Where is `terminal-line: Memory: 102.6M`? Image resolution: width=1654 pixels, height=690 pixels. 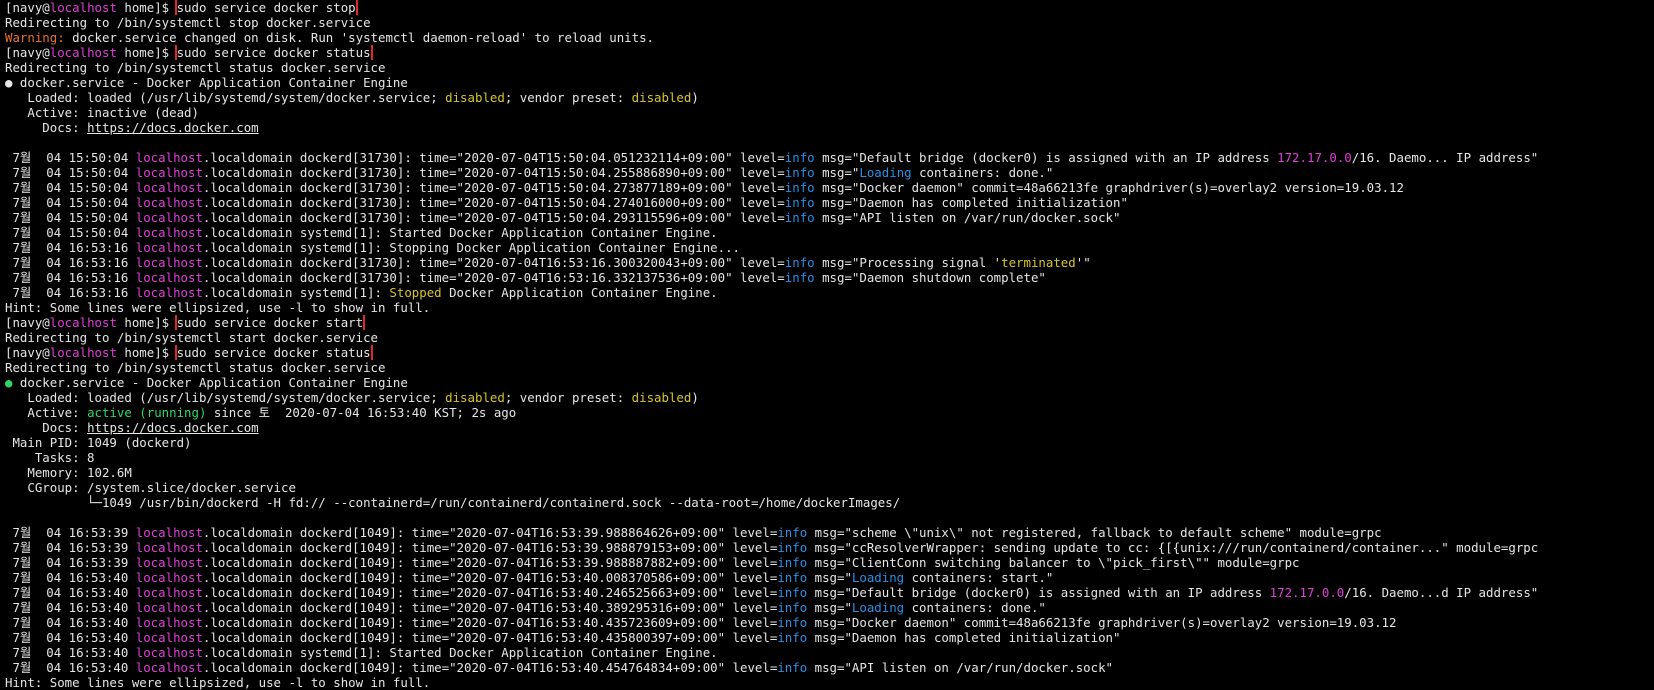
terminal-line: Memory: 102.6M is located at coordinates (829, 472).